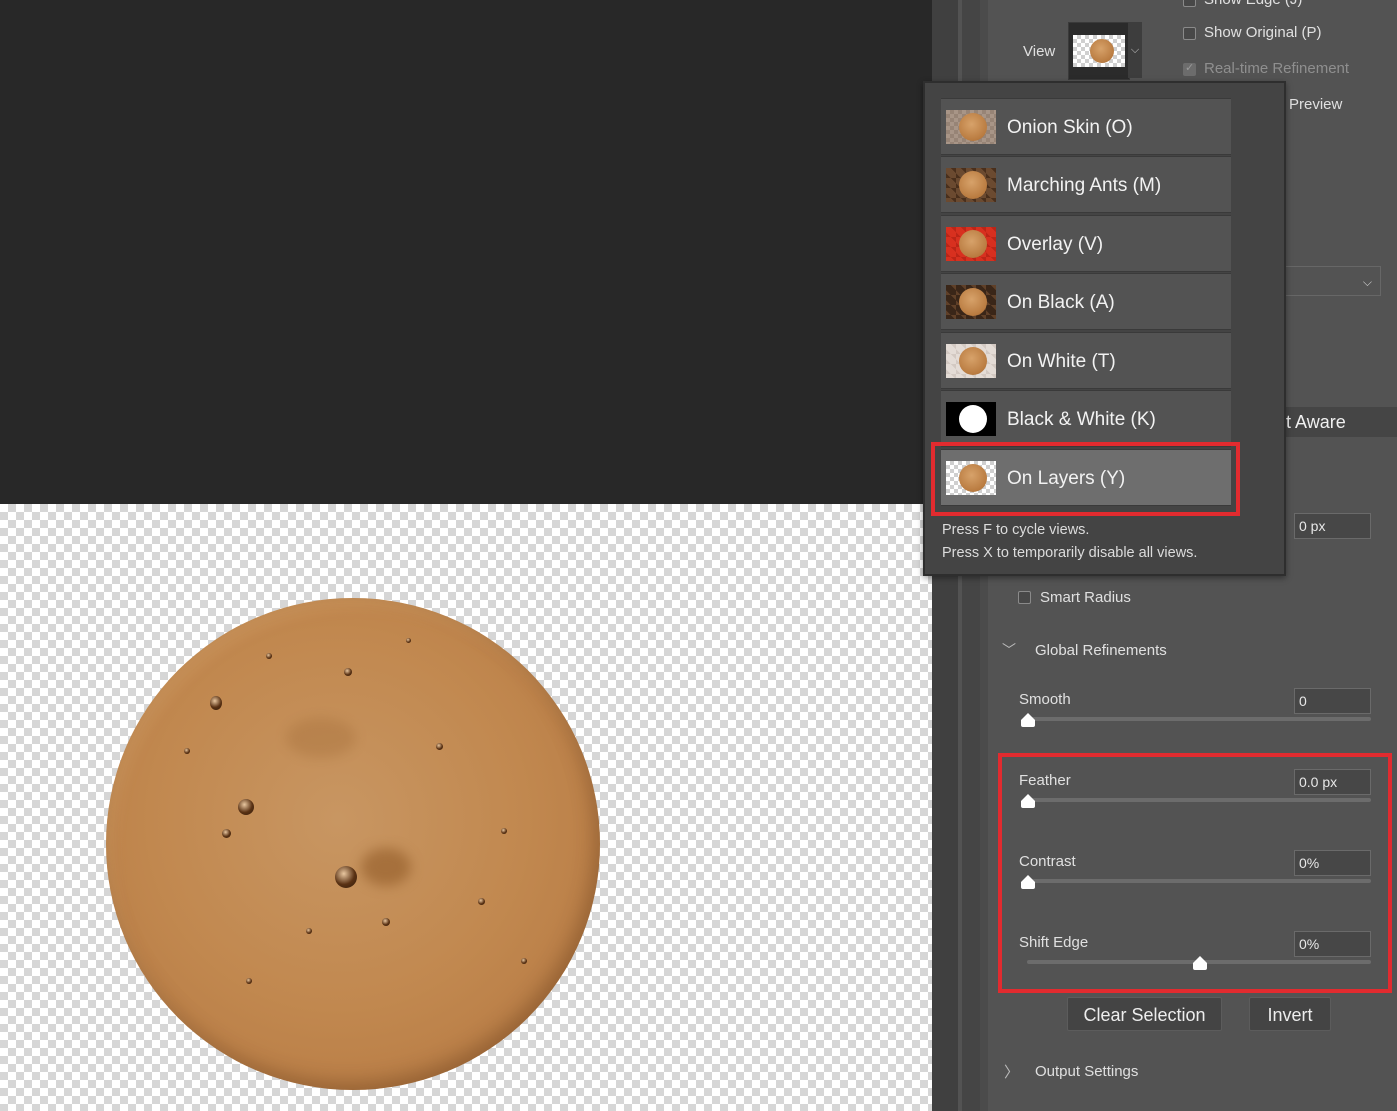 Image resolution: width=1397 pixels, height=1111 pixels. Describe the element at coordinates (1086, 1071) in the screenshot. I see `output-settings-heading: Output Settings` at that location.